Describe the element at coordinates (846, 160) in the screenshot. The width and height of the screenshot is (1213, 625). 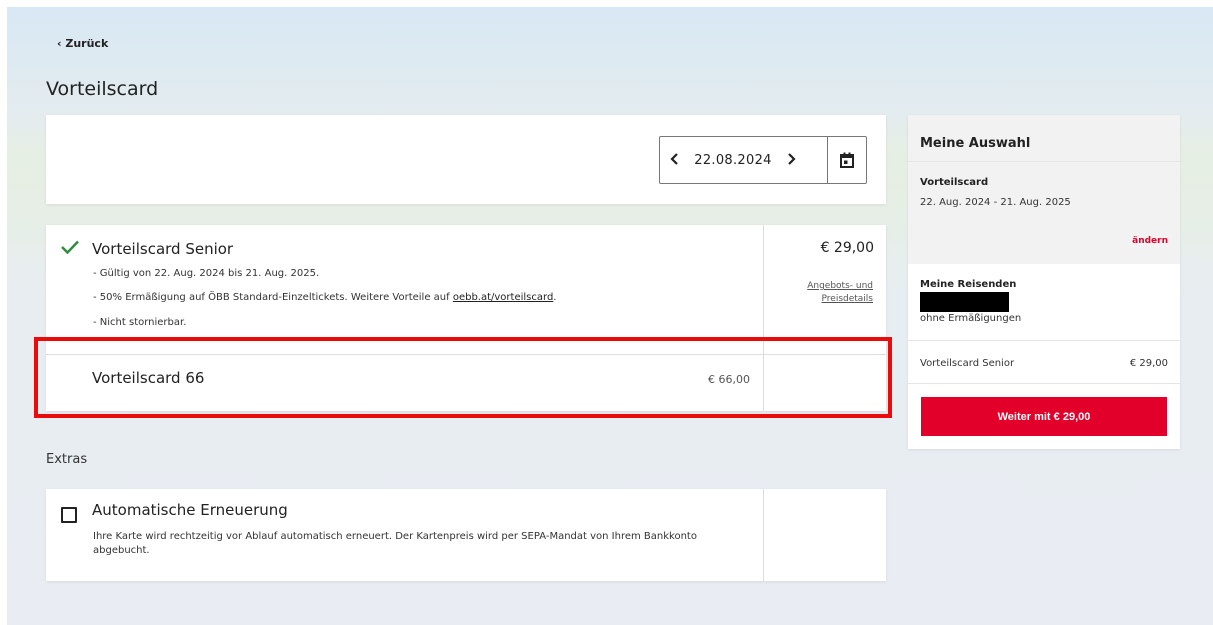
I see `calendar-icon` at that location.